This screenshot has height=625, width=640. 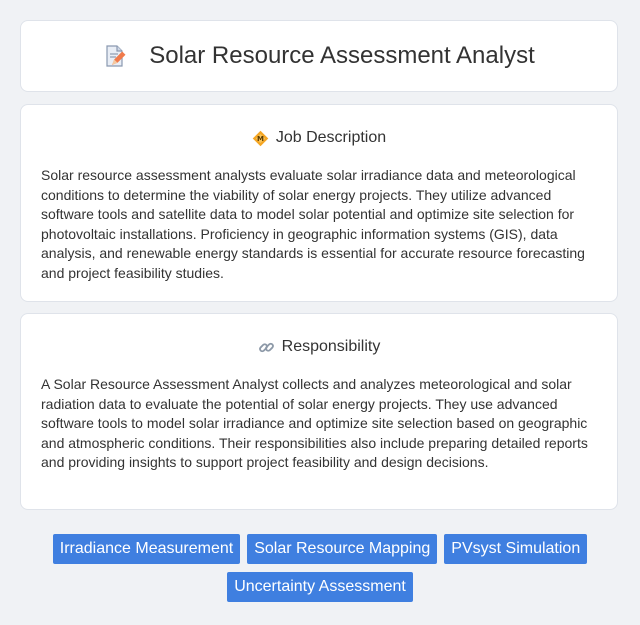 What do you see at coordinates (342, 549) in the screenshot?
I see `tag-solar-resource-mapping: Solar Resource Mapping` at bounding box center [342, 549].